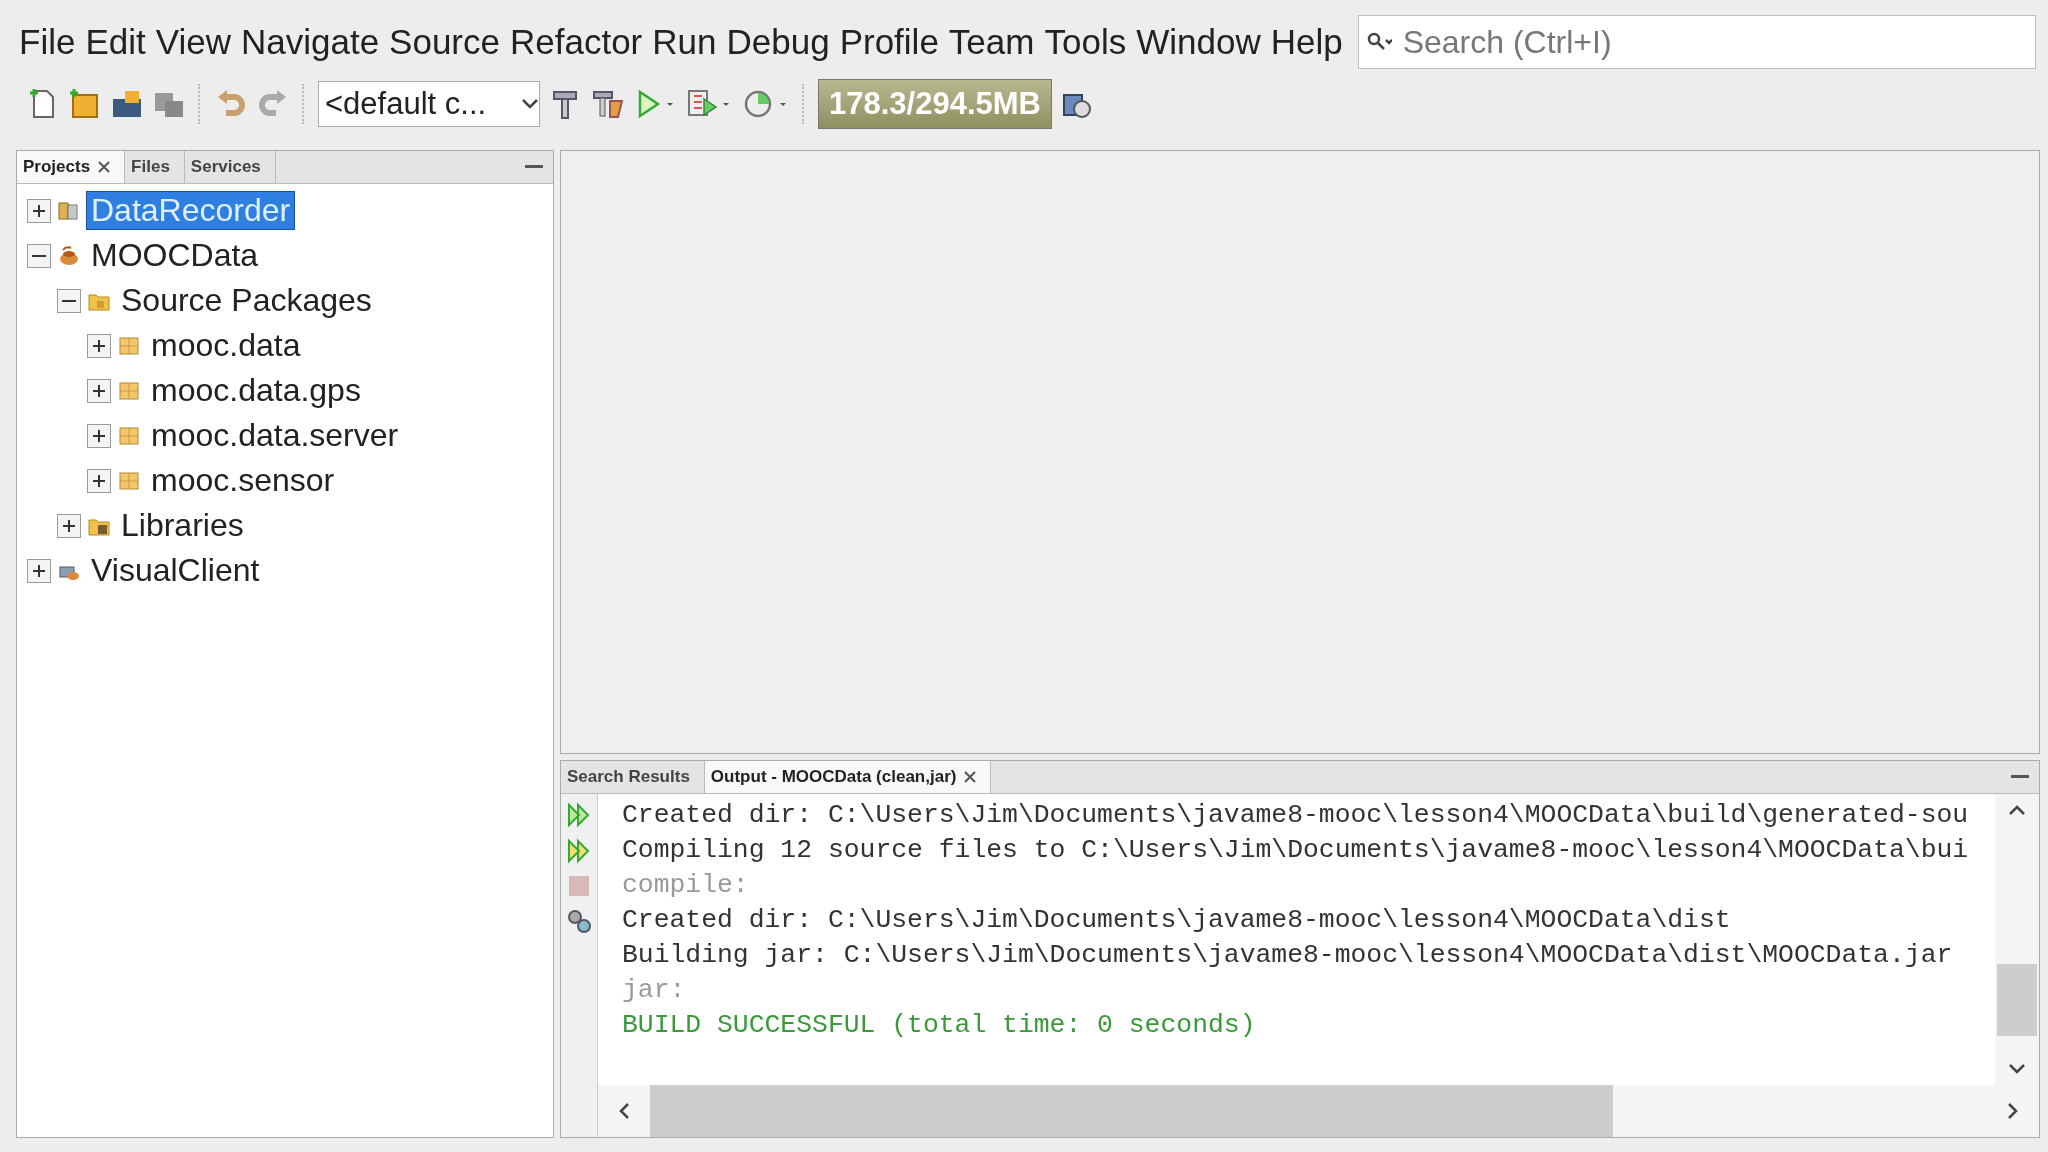 This screenshot has height=1152, width=2048. Describe the element at coordinates (115, 42) in the screenshot. I see `menu-item: Edit` at that location.